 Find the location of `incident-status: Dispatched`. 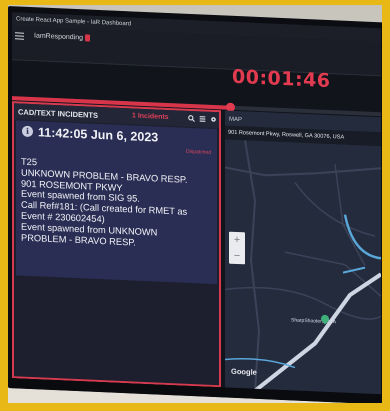

incident-status: Dispatched is located at coordinates (198, 152).